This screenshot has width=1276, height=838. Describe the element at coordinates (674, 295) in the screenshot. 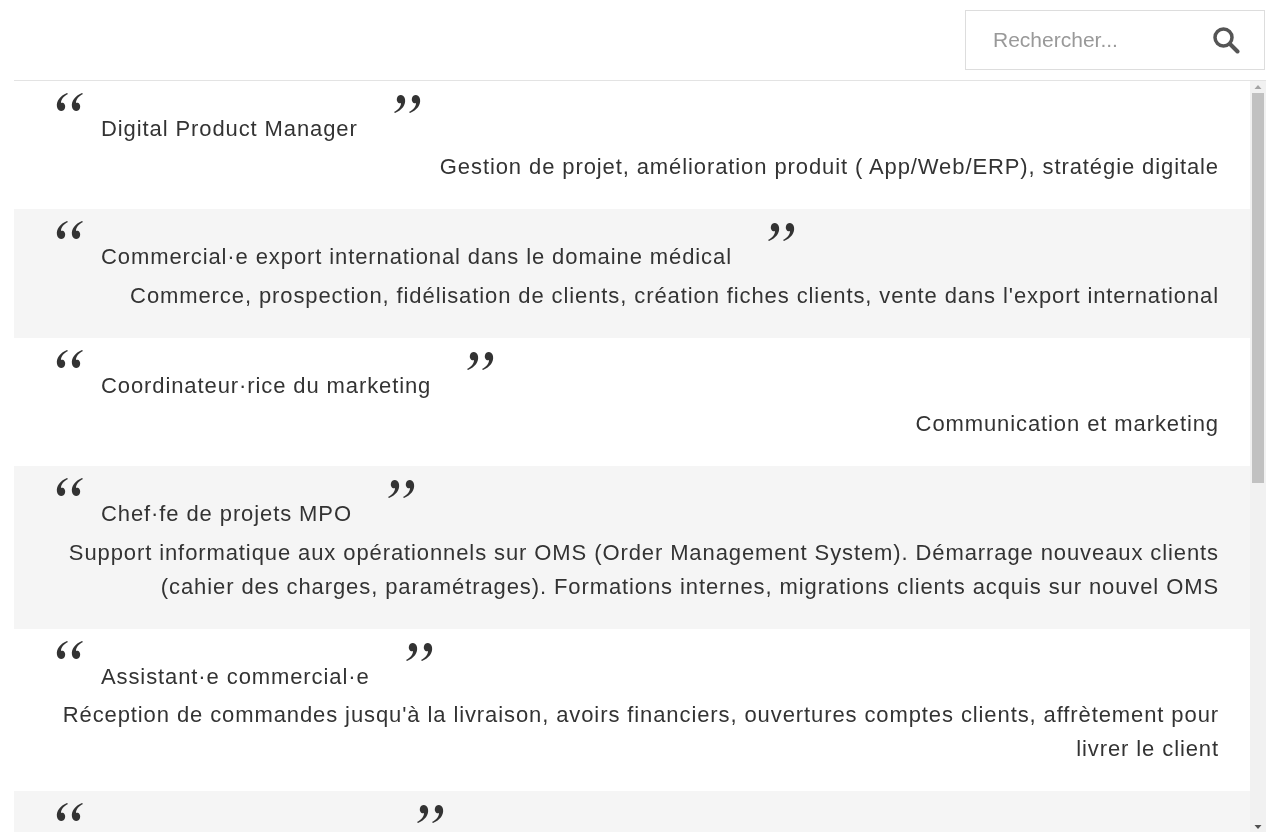

I see `job-description: Commerce, prospection, fidélisation de clients, création fiches clients, vente dans l'export international` at that location.